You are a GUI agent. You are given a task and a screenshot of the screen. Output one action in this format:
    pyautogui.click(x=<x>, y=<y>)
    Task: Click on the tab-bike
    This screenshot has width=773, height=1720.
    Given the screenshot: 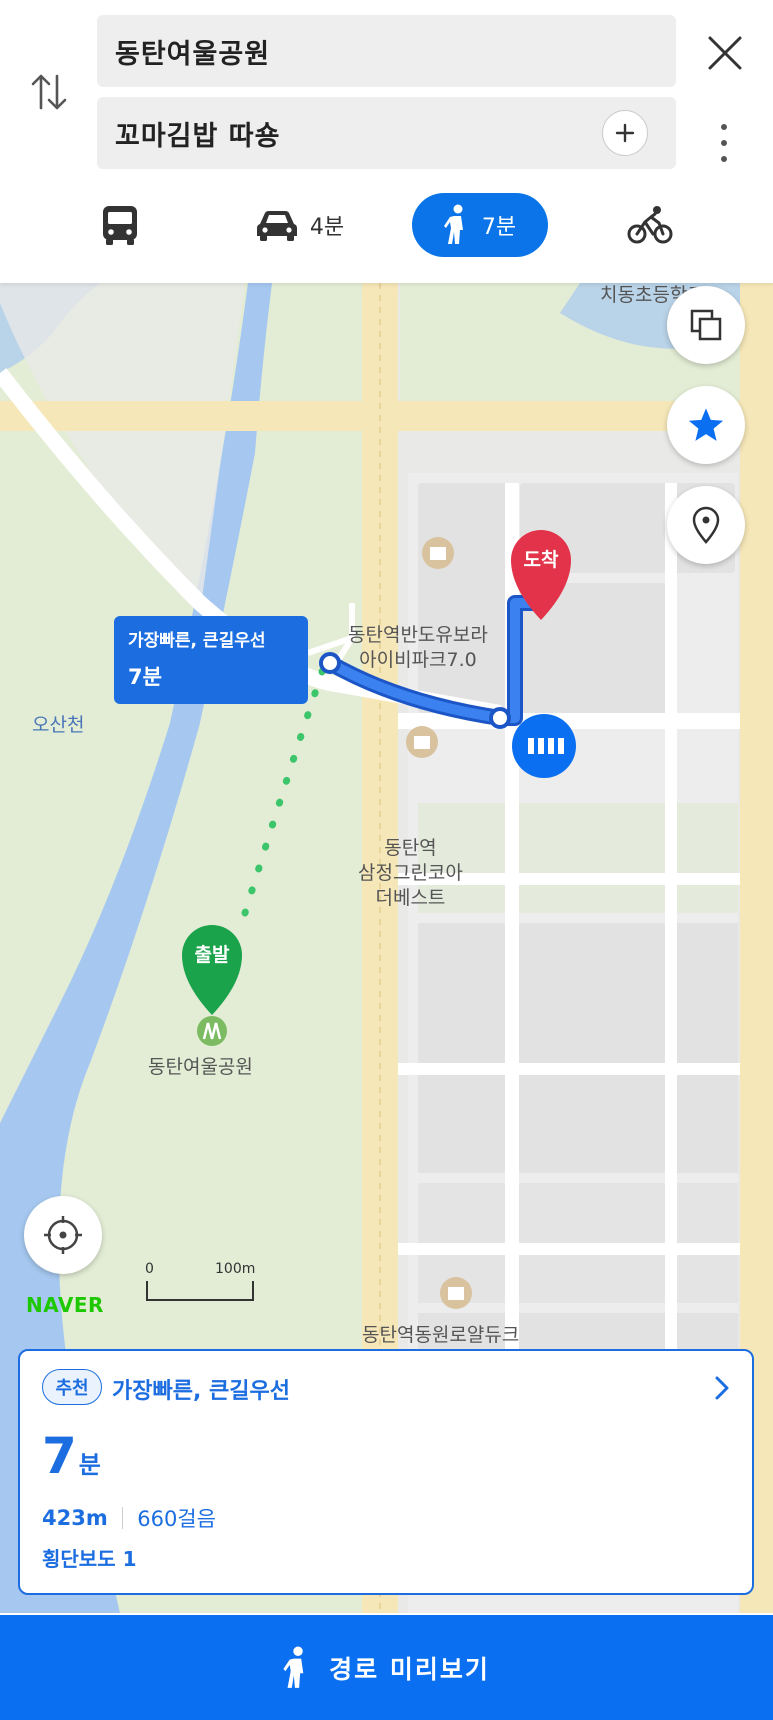 What is the action you would take?
    pyautogui.click(x=650, y=225)
    